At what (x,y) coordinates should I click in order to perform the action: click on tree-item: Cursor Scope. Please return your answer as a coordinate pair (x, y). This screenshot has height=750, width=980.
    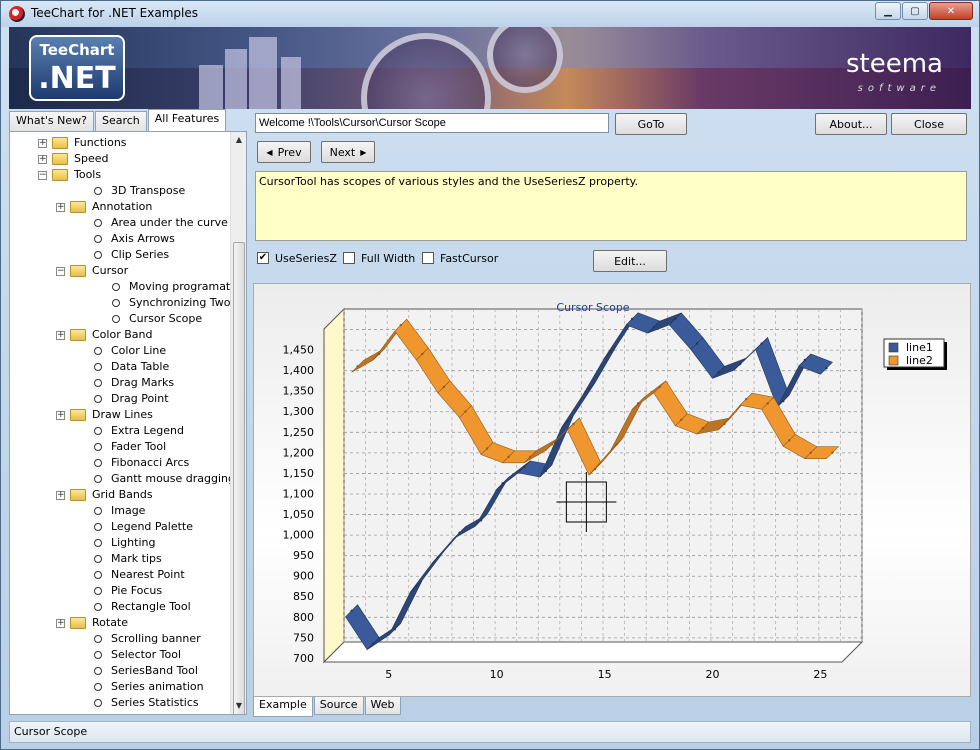
    Looking at the image, I should click on (120, 319).